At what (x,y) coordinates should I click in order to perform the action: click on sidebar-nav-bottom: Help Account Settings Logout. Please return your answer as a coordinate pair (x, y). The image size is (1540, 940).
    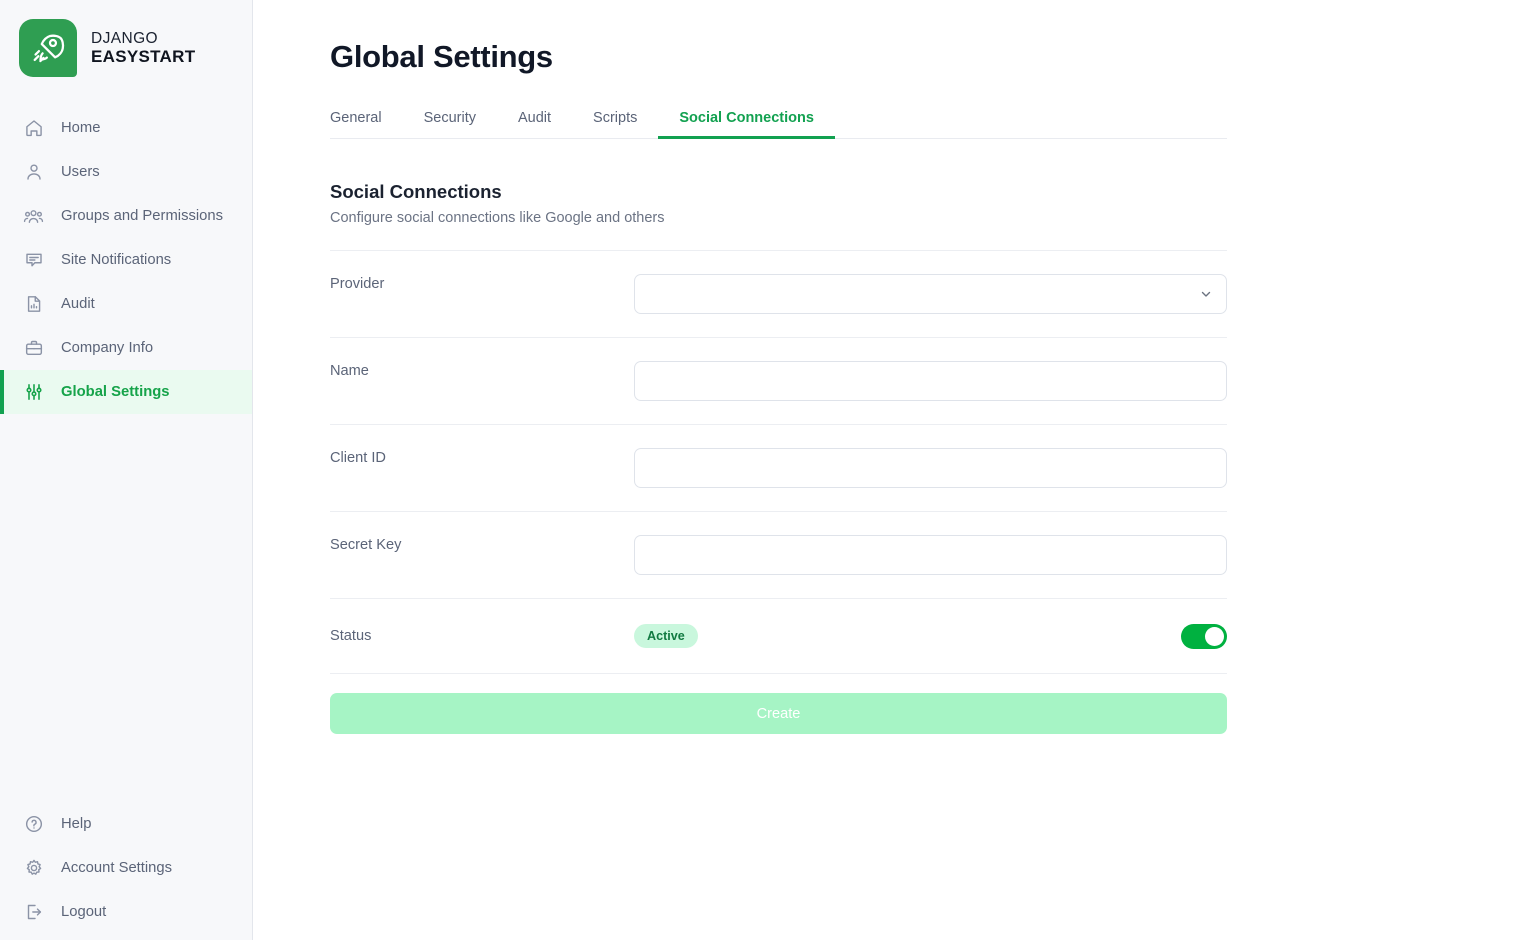
    Looking at the image, I should click on (126, 871).